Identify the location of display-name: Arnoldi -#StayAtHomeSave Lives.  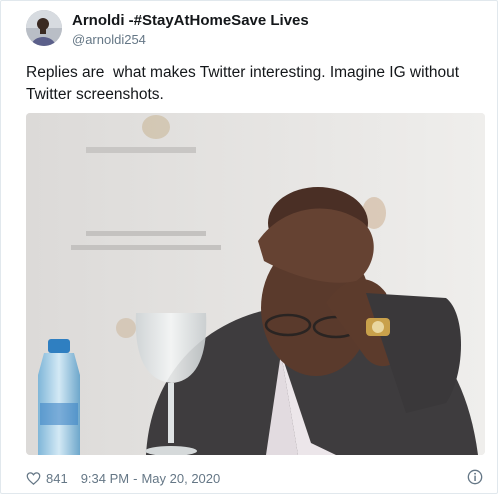
(190, 20).